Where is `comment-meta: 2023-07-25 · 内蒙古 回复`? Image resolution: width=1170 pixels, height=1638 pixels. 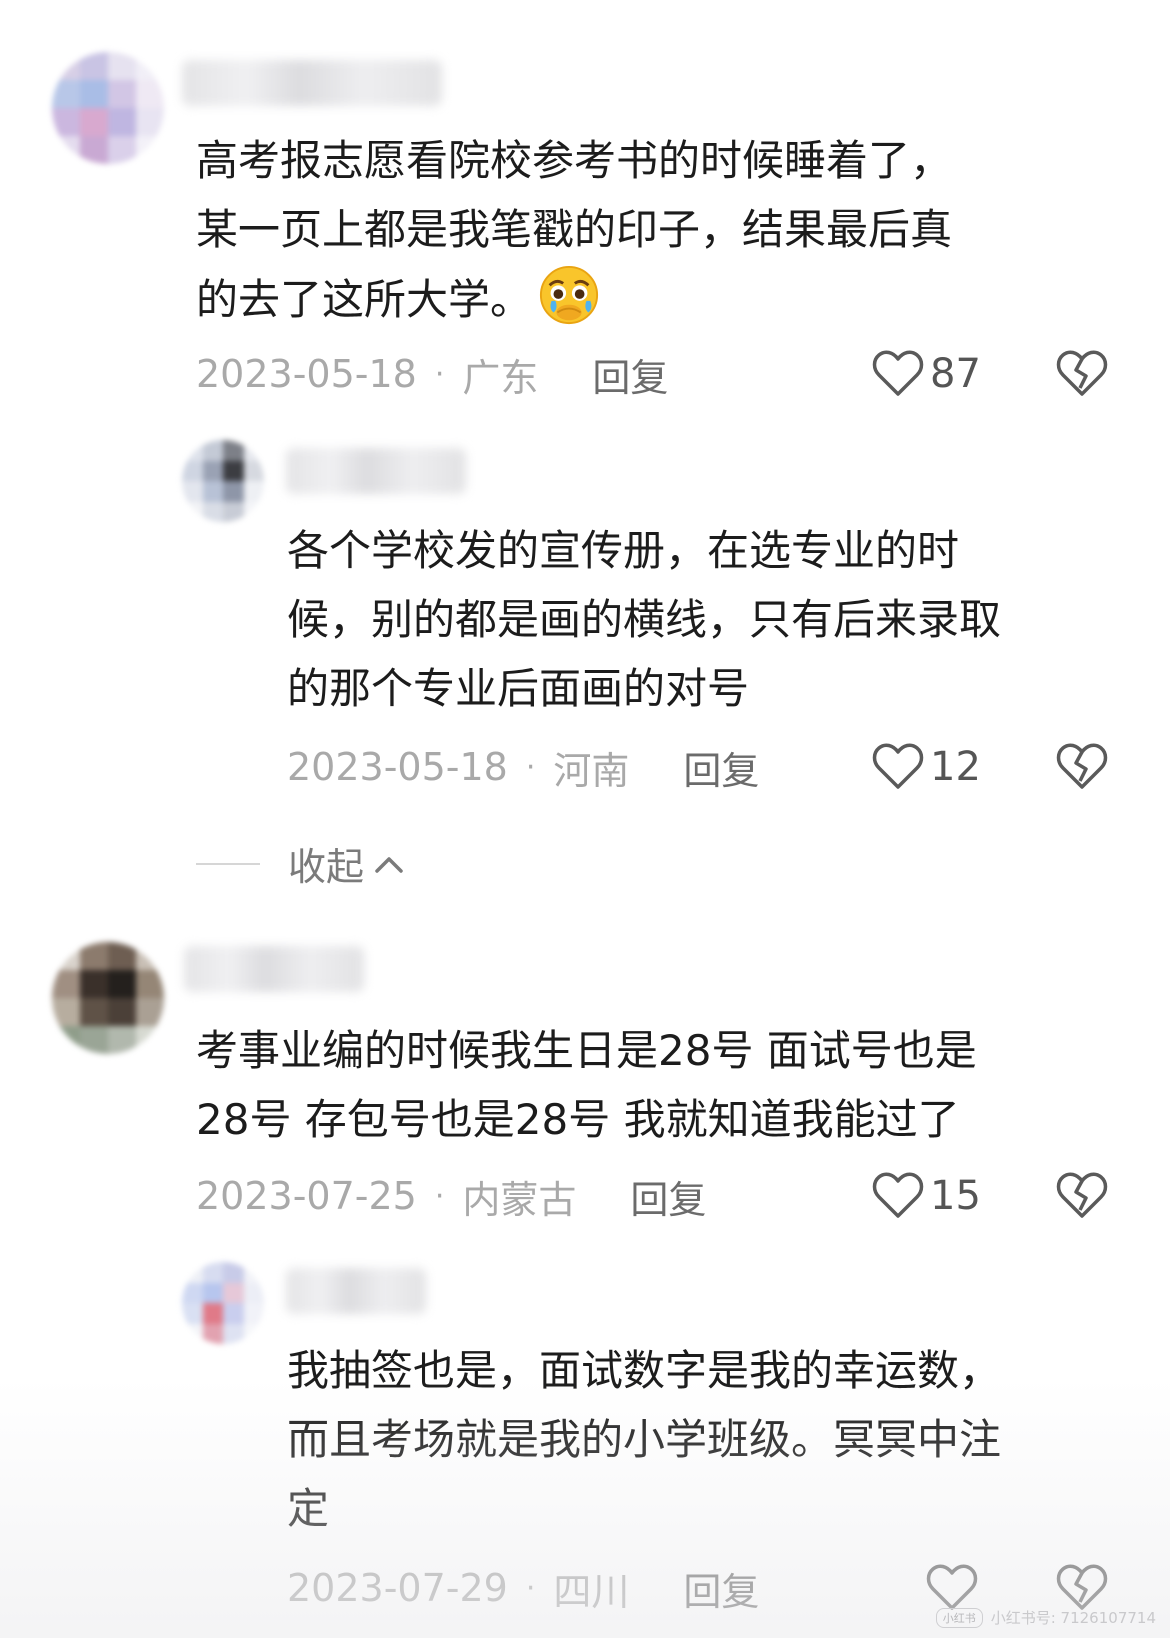
comment-meta: 2023-07-25 · 内蒙古 回复 is located at coordinates (451, 1196).